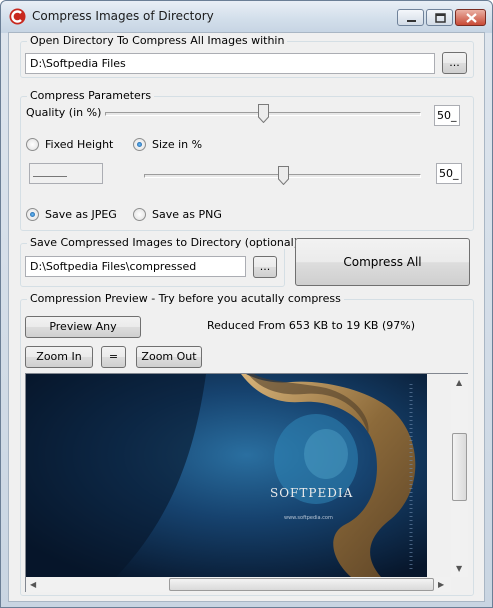 This screenshot has width=493, height=608. I want to click on size-value: 50, so click(446, 173).